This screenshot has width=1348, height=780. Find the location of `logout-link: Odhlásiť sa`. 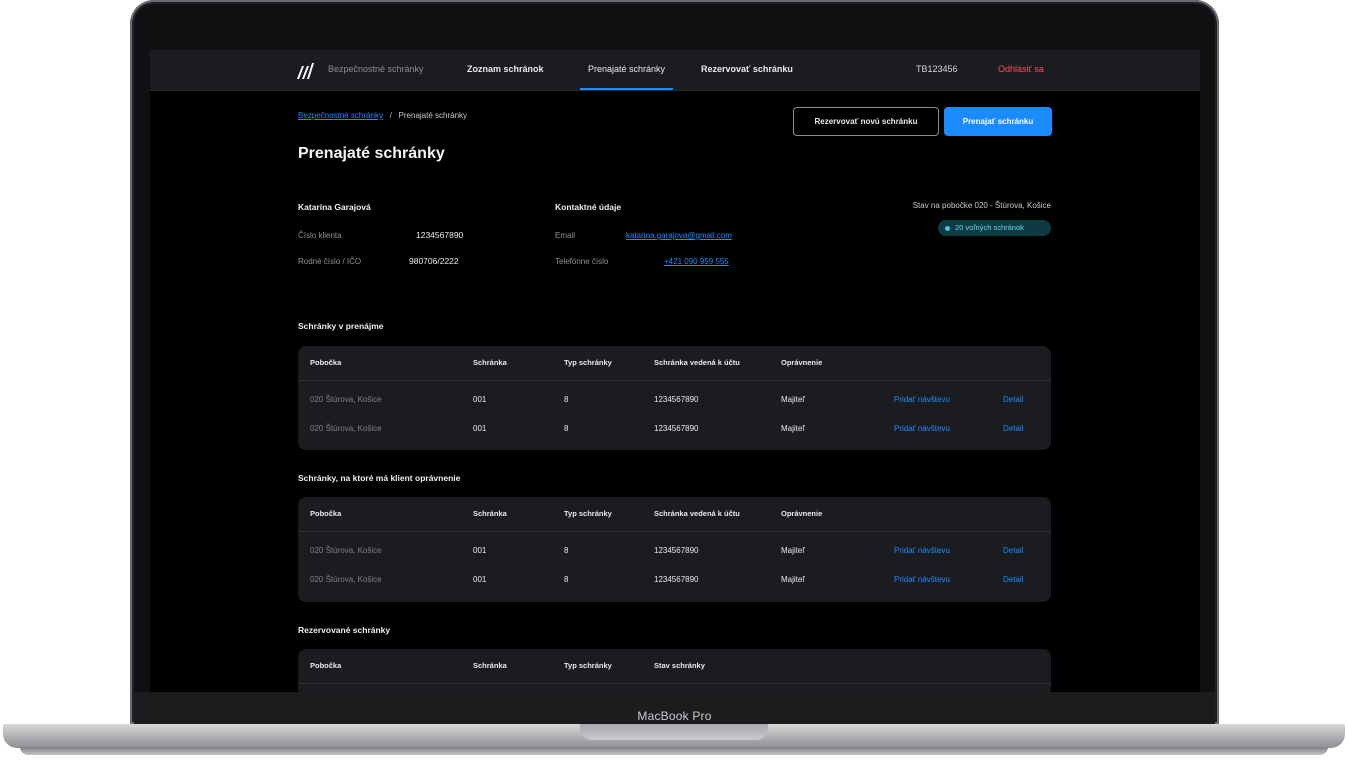

logout-link: Odhlásiť sa is located at coordinates (1021, 69).